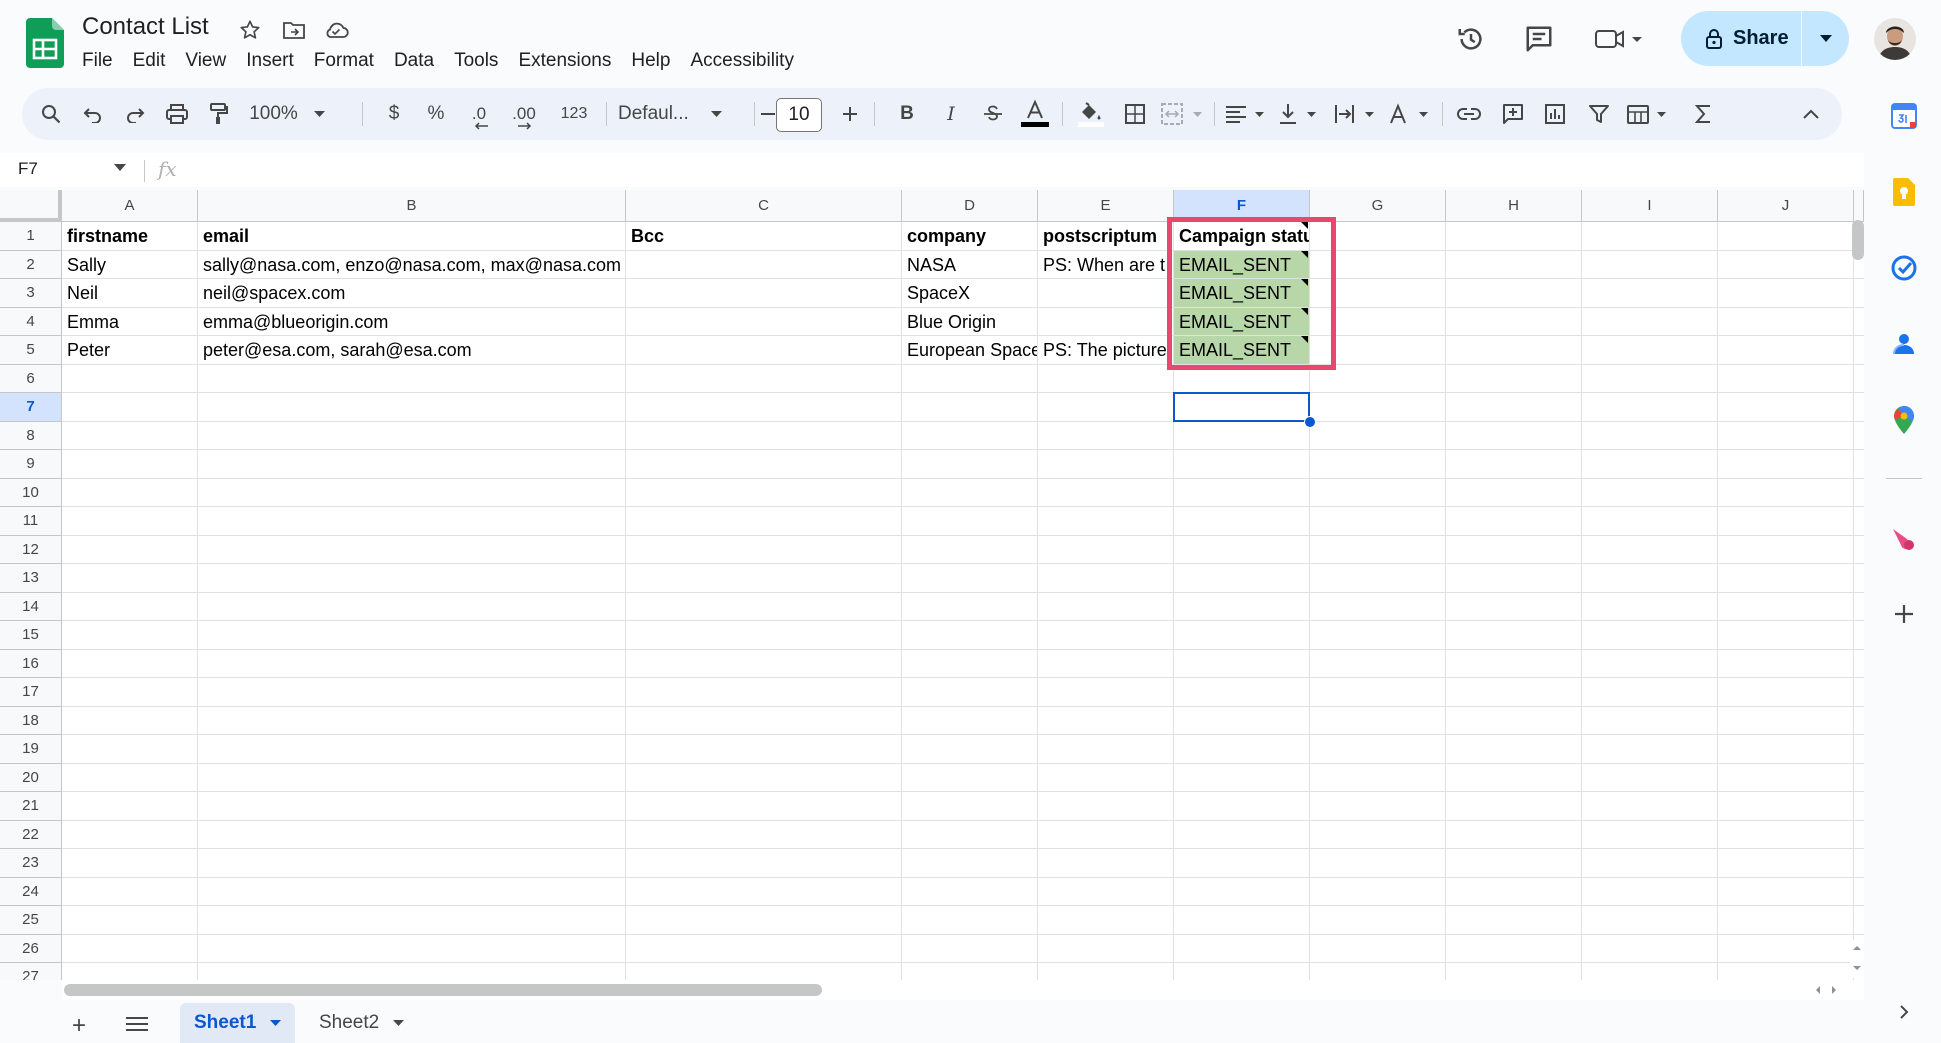 This screenshot has width=1941, height=1043. Describe the element at coordinates (411, 322) in the screenshot. I see `cell: emma@blueorigin.com` at that location.